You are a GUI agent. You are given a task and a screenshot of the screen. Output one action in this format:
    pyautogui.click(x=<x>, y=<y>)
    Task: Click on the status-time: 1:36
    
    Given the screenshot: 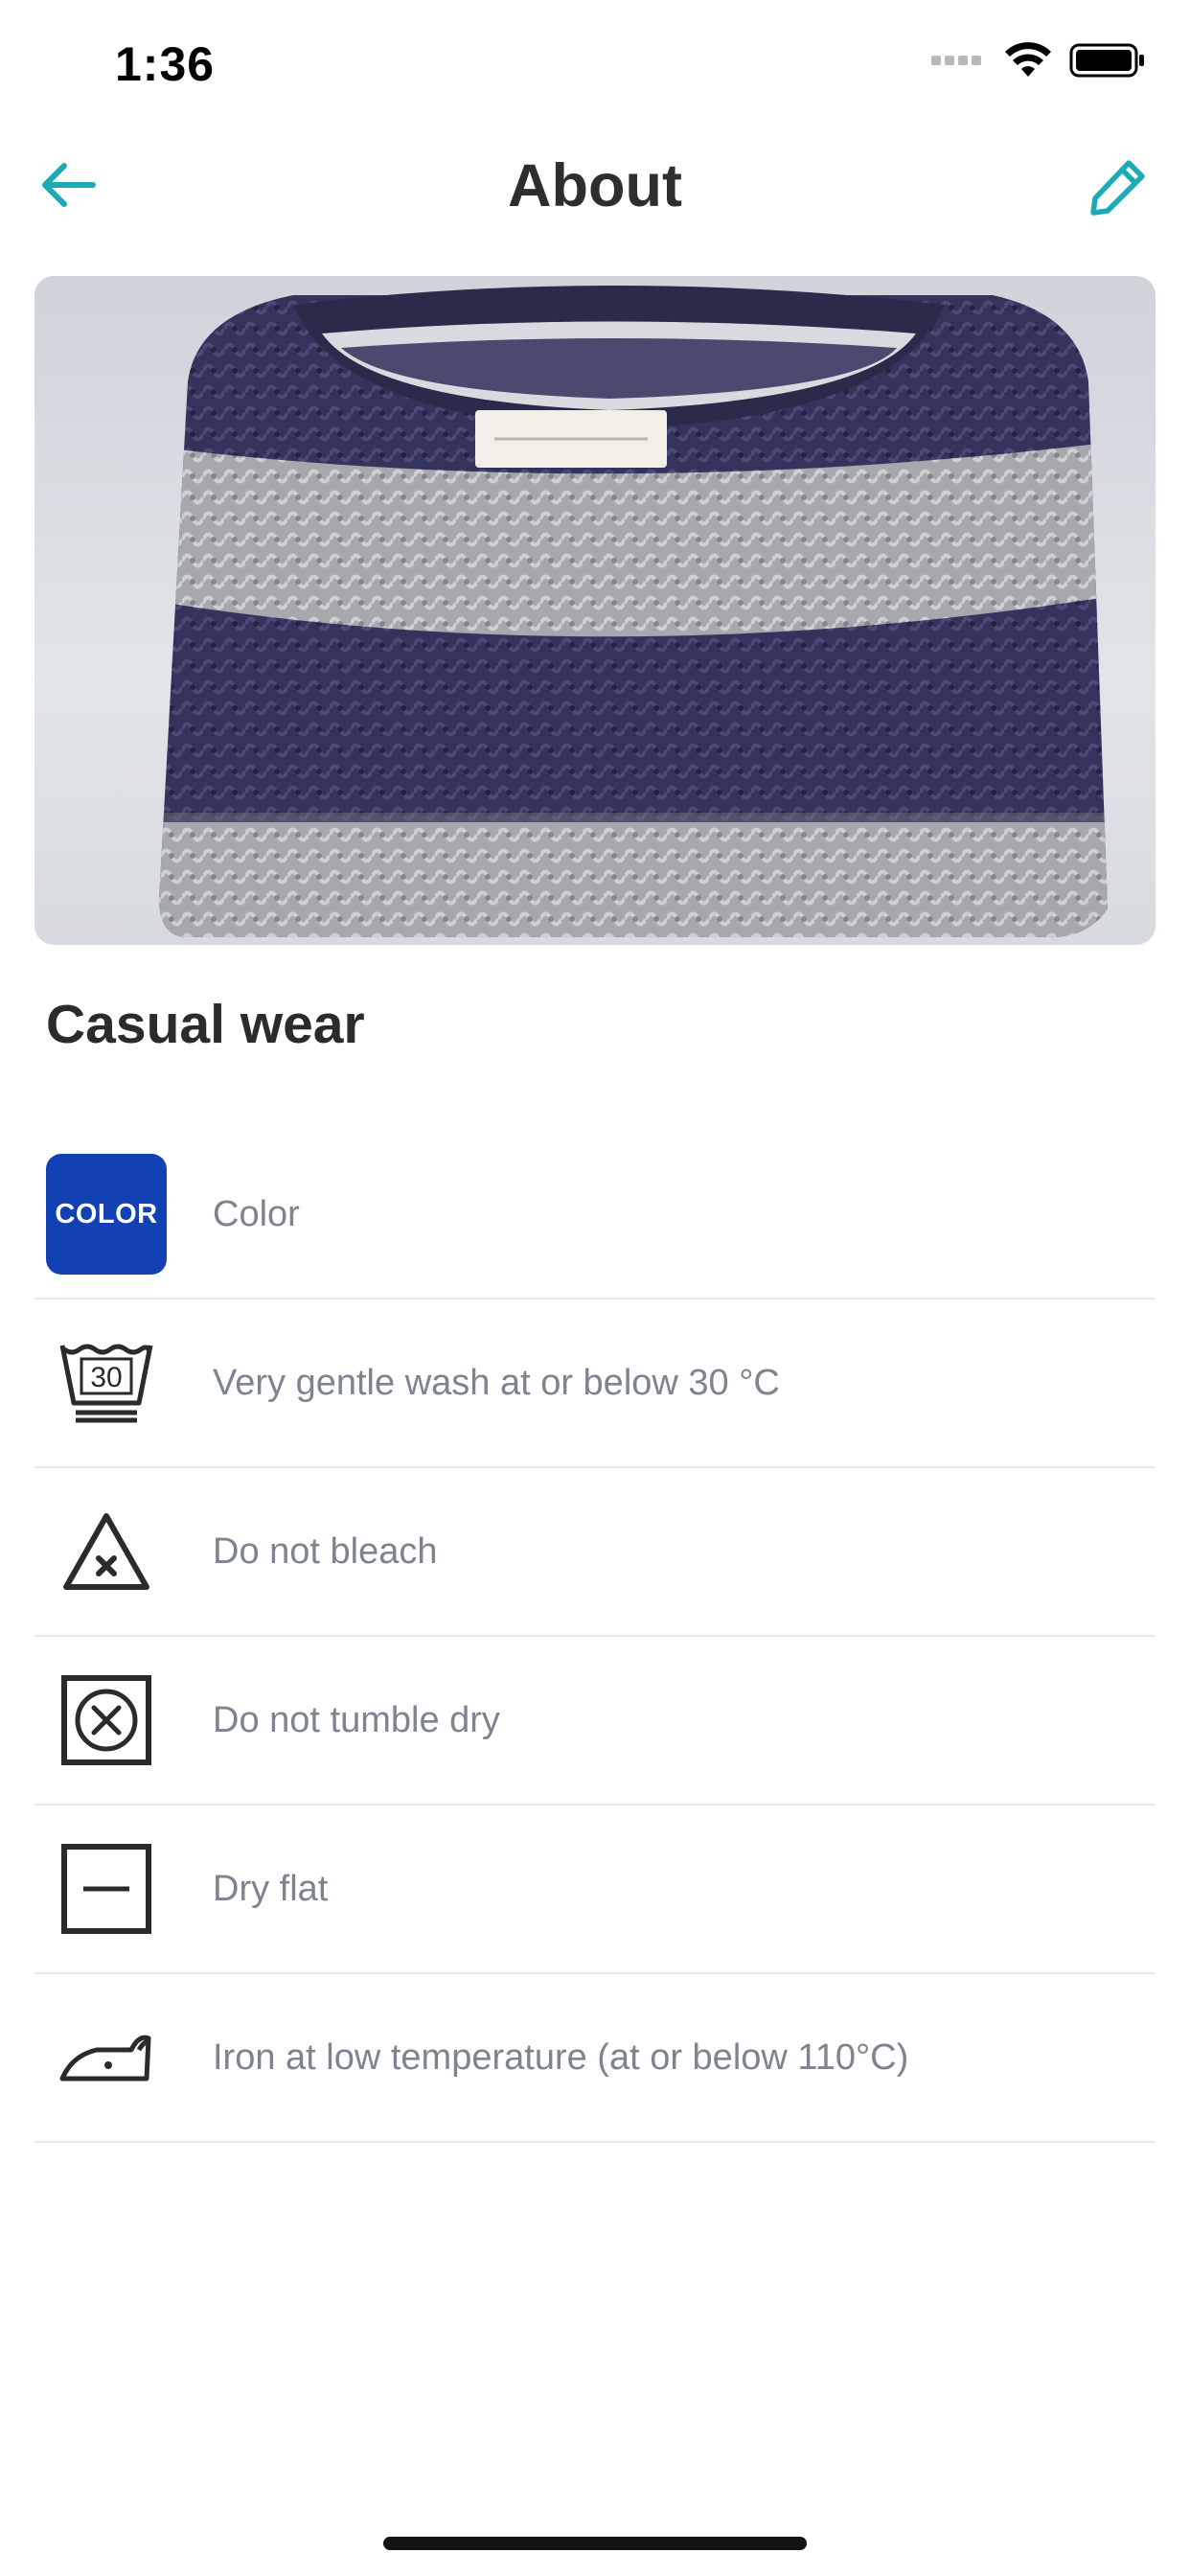 What is the action you would take?
    pyautogui.click(x=166, y=64)
    